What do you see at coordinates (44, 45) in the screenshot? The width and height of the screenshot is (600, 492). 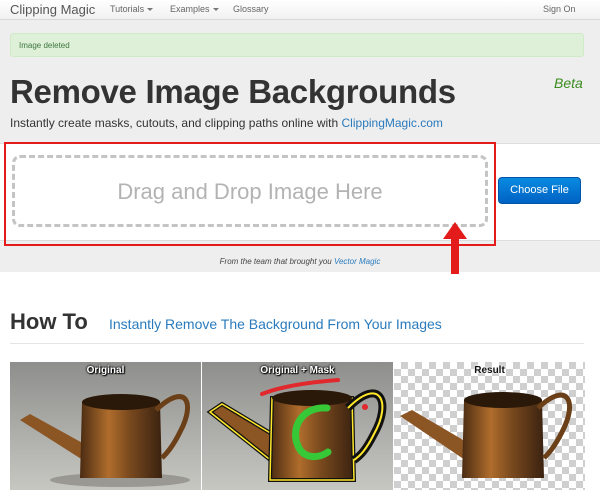 I see `alert-message: Image deleted` at bounding box center [44, 45].